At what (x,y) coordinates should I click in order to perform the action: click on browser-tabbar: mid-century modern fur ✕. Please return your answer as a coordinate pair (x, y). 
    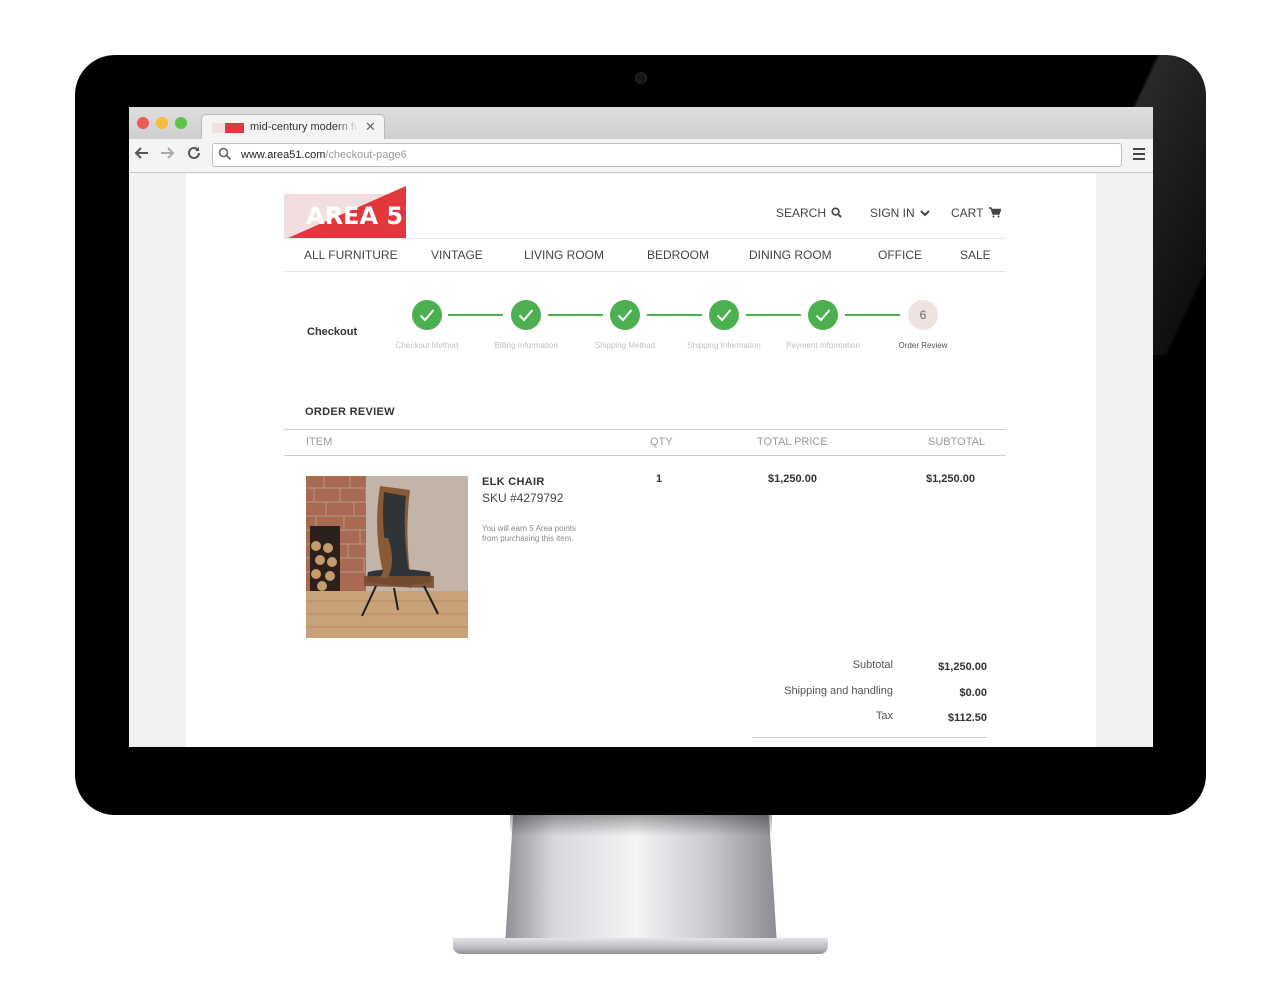
    Looking at the image, I should click on (641, 123).